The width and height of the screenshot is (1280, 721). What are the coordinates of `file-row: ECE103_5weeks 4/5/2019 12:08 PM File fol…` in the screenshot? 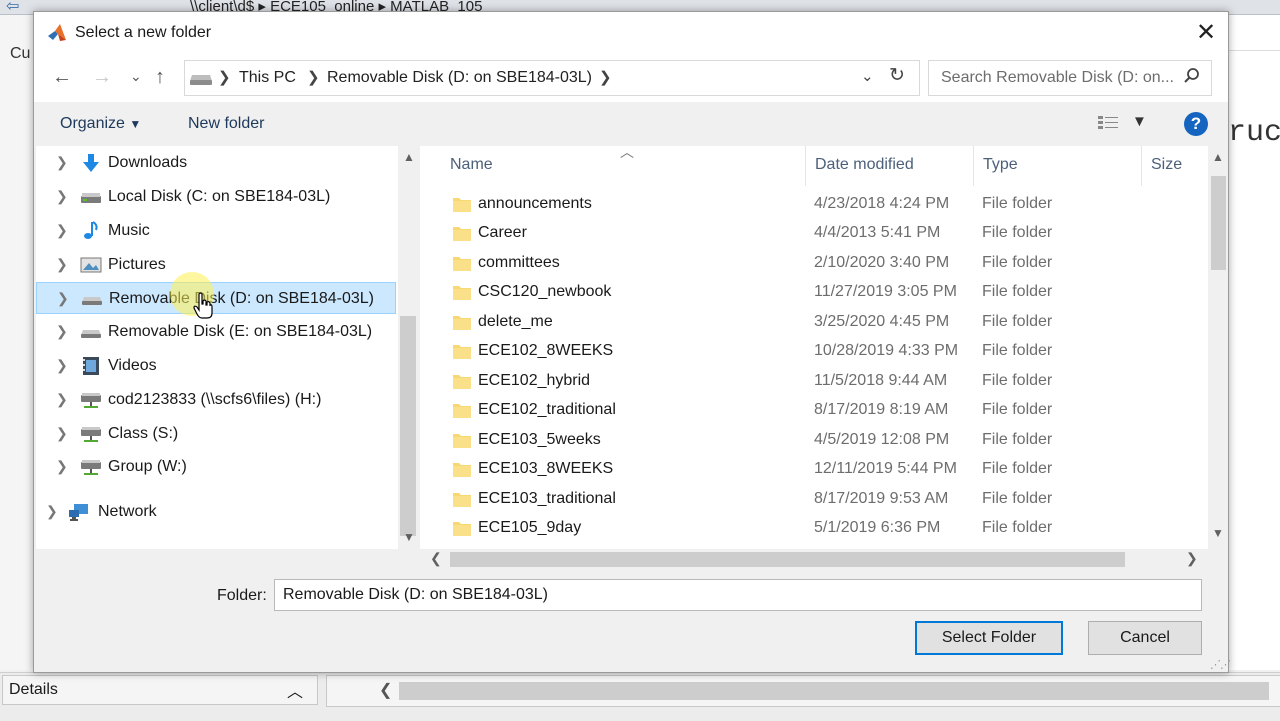 It's located at (814, 440).